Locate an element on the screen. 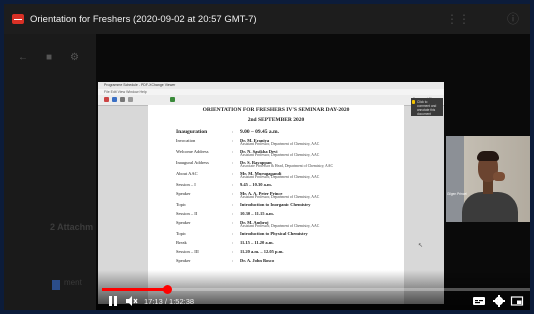  presenter-neck is located at coordinates (488, 187).